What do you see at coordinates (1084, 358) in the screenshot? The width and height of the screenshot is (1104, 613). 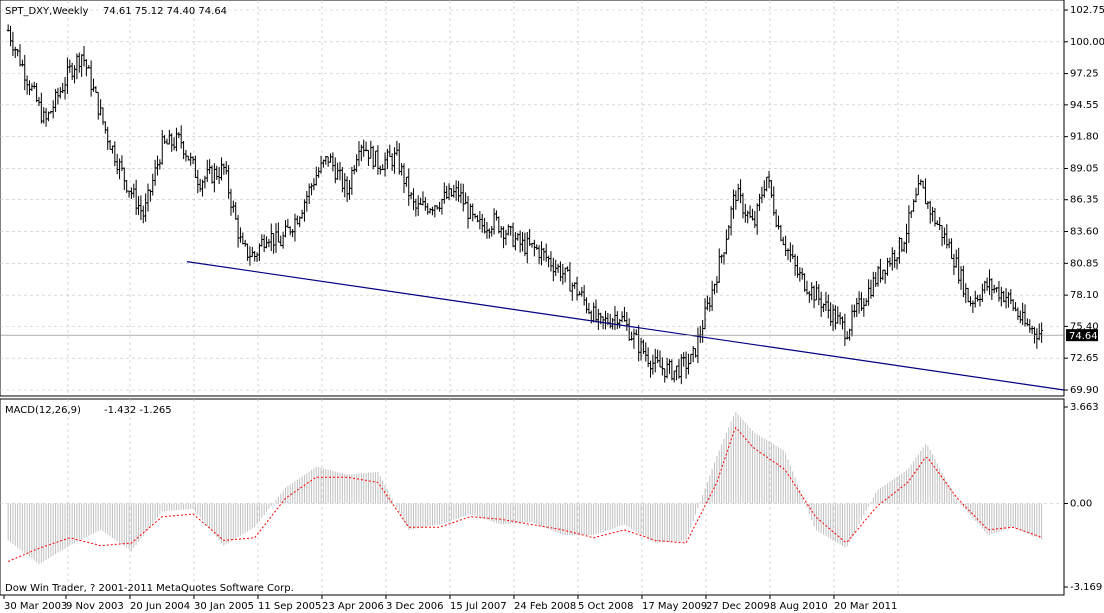 I see `price-tick-label: 72.65` at bounding box center [1084, 358].